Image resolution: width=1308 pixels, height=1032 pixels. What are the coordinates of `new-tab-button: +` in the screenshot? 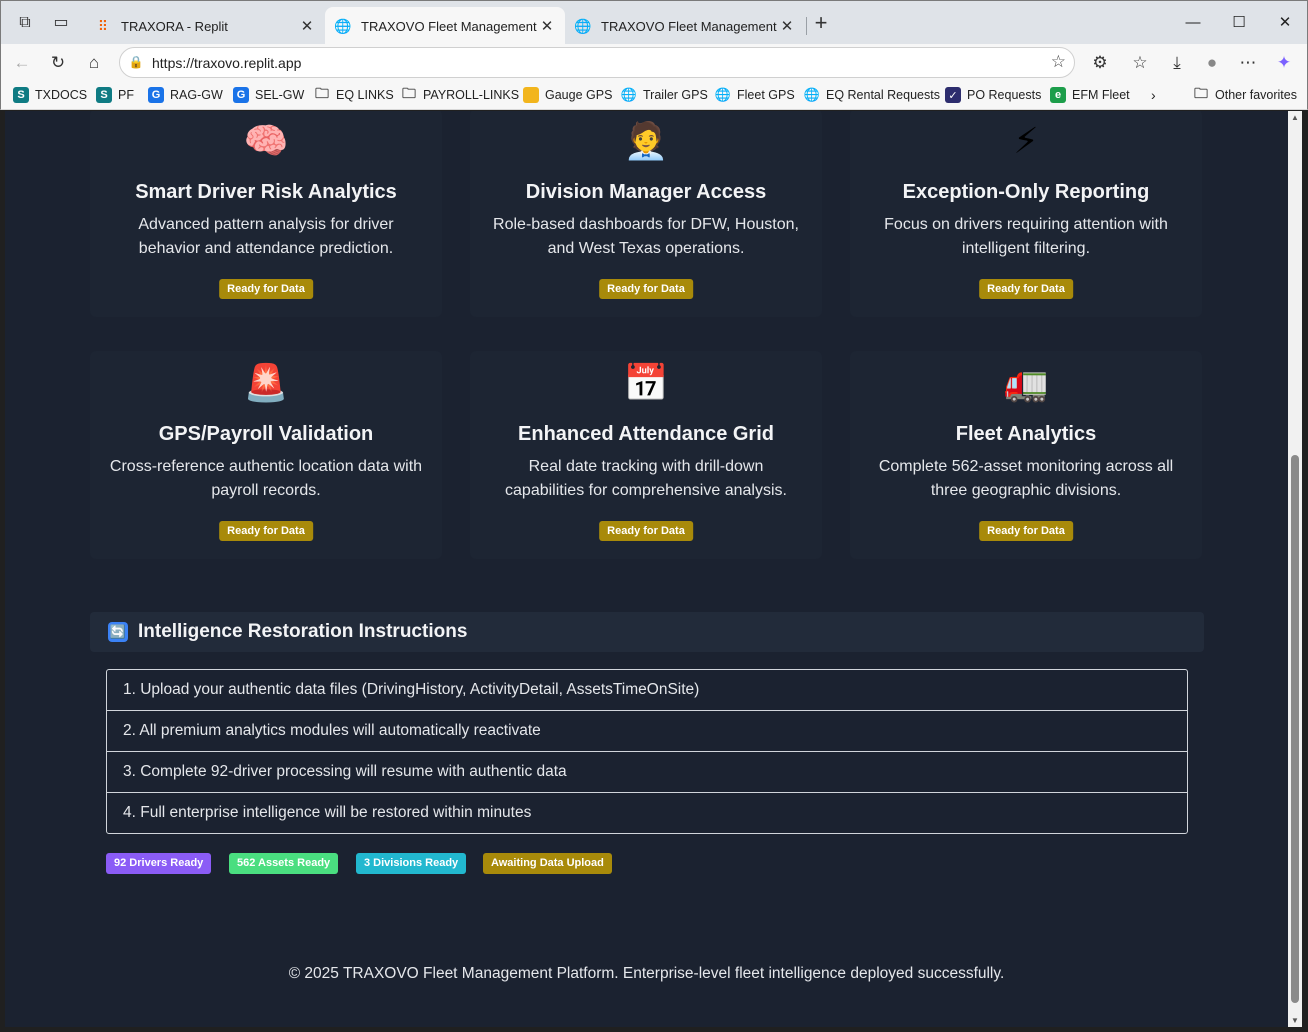 It's located at (821, 23).